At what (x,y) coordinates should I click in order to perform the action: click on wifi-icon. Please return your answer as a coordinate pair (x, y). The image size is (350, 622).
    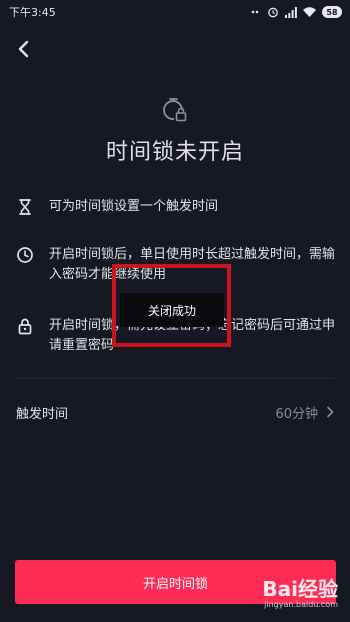
    Looking at the image, I should click on (309, 12).